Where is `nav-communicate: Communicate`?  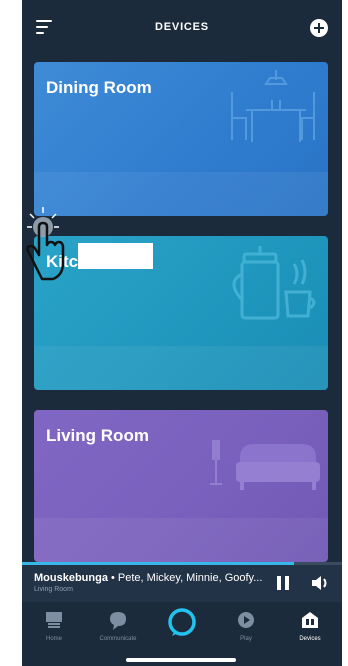
nav-communicate: Communicate is located at coordinates (118, 626).